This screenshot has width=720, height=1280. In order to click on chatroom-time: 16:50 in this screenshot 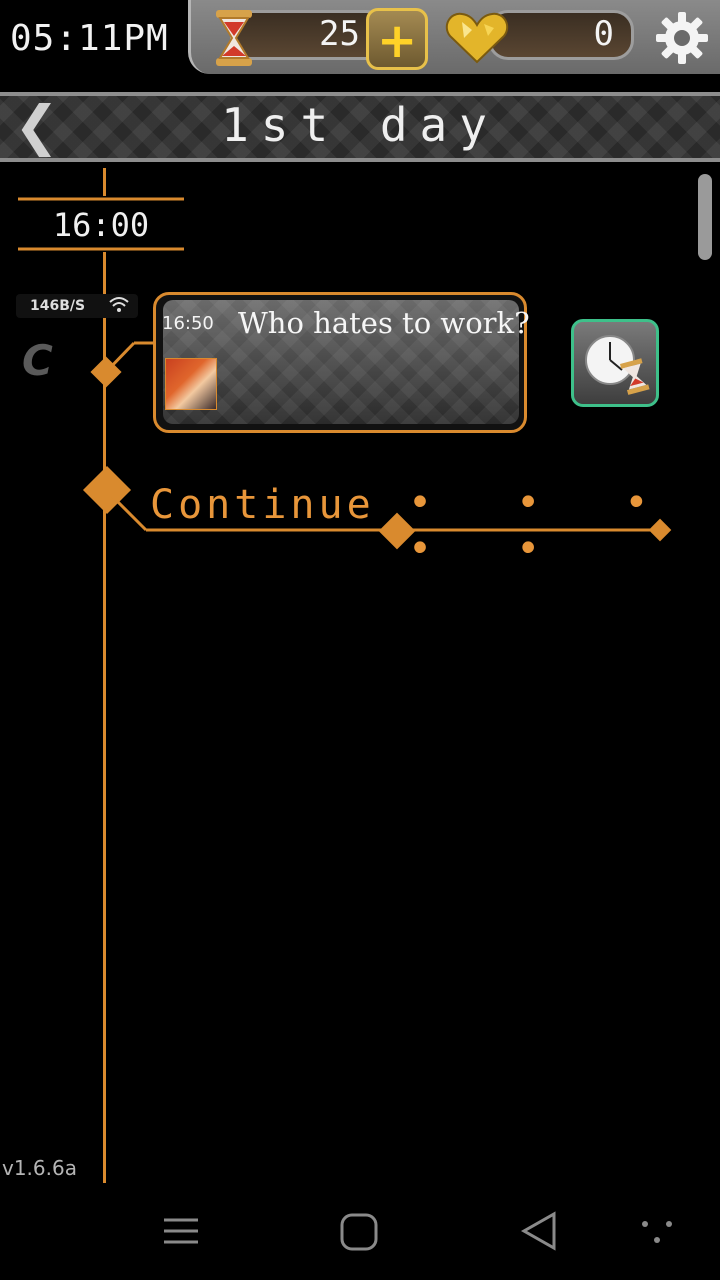, I will do `click(188, 323)`.